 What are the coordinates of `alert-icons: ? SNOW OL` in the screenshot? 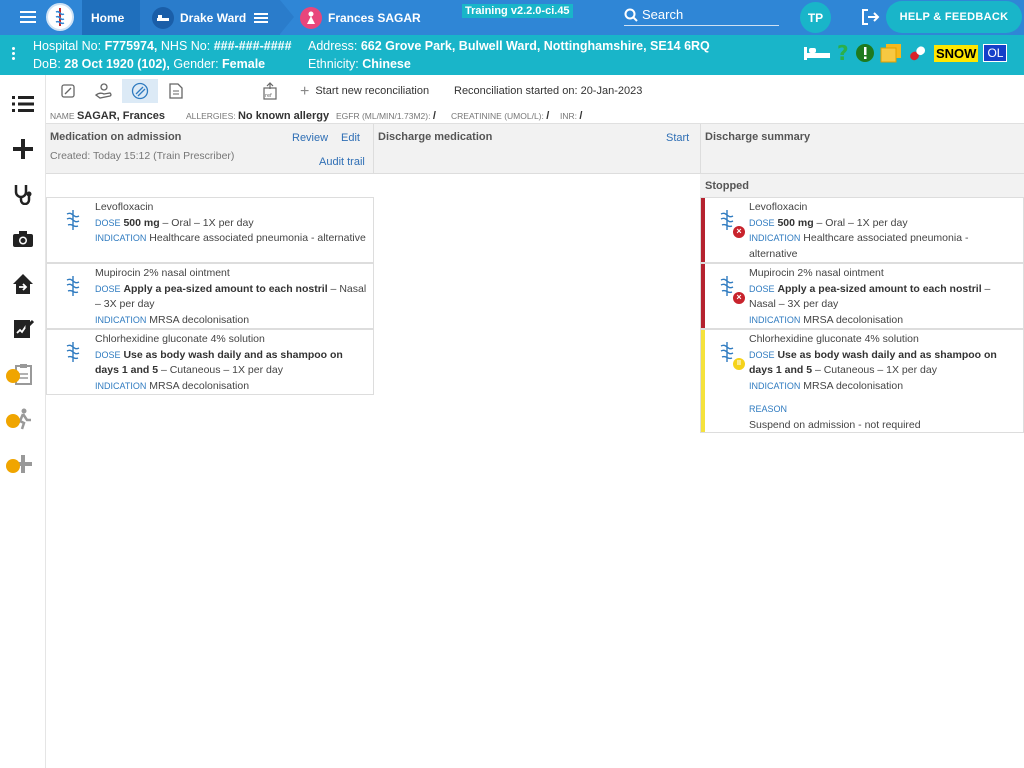 It's located at (905, 53).